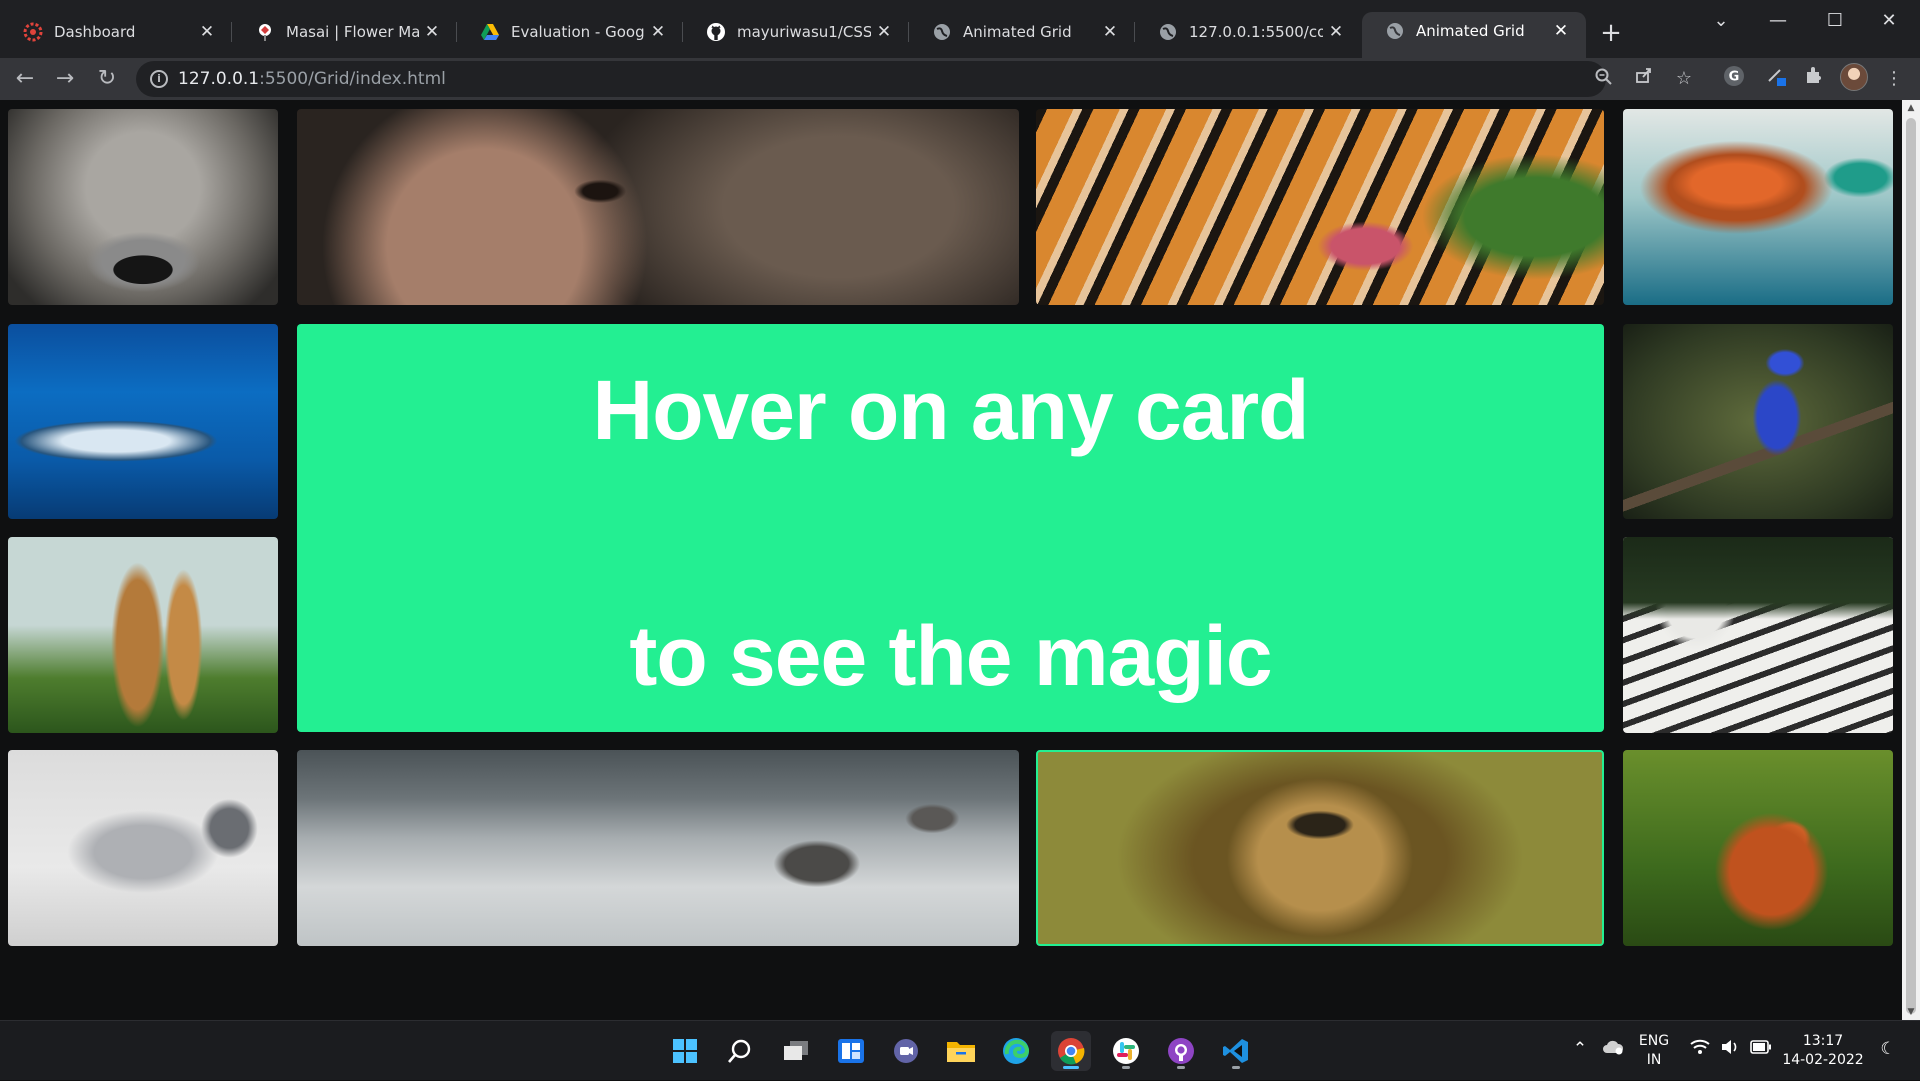 The width and height of the screenshot is (1920, 1081). What do you see at coordinates (1126, 1051) in the screenshot?
I see `slack-icon` at bounding box center [1126, 1051].